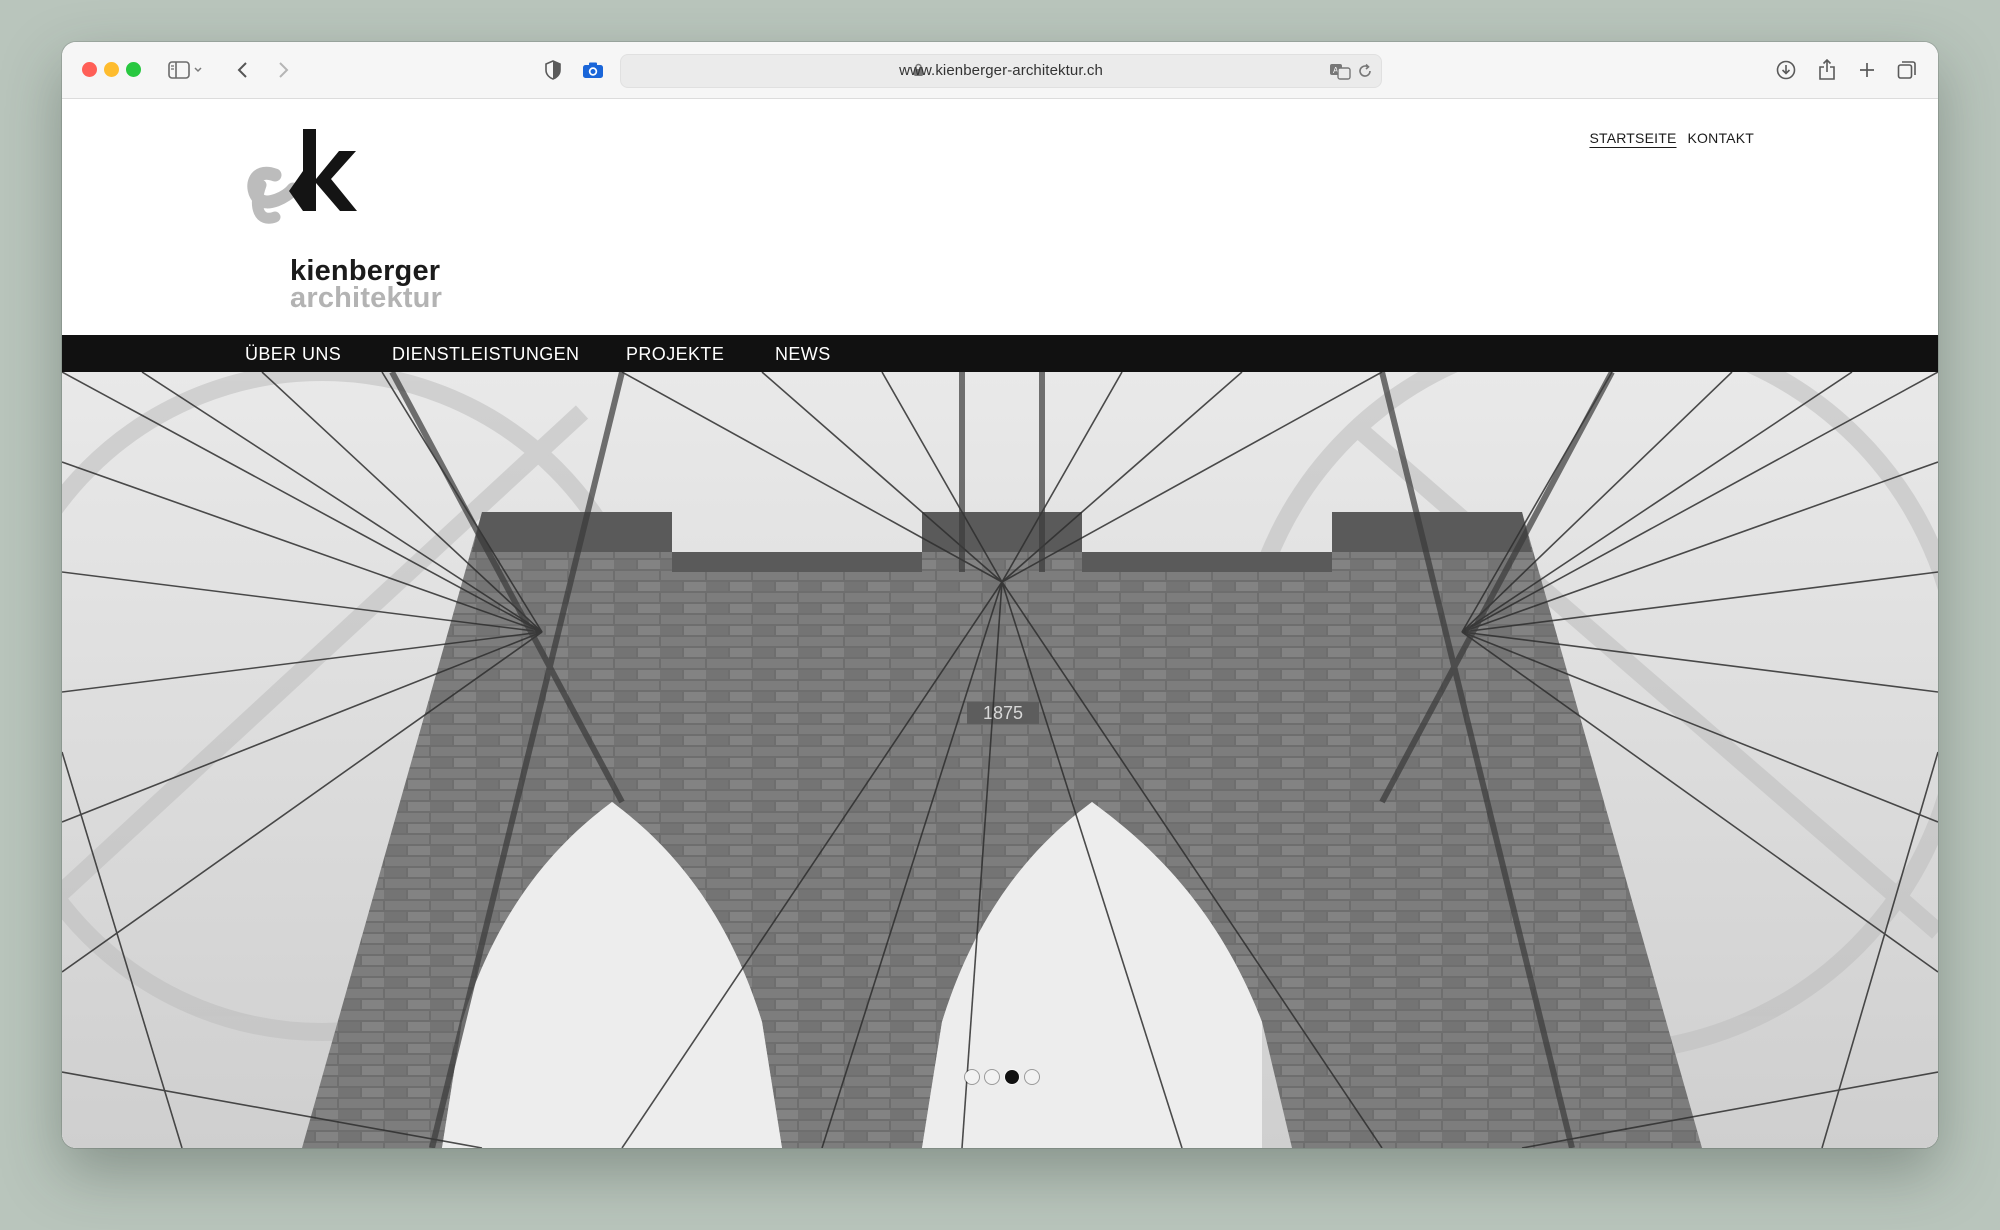  Describe the element at coordinates (1786, 70) in the screenshot. I see `downloads-icon` at that location.